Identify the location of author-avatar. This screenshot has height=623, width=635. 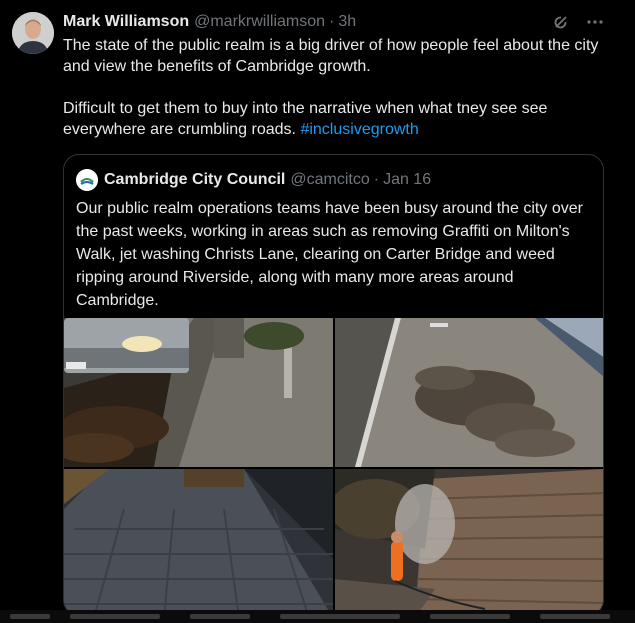
(33, 33).